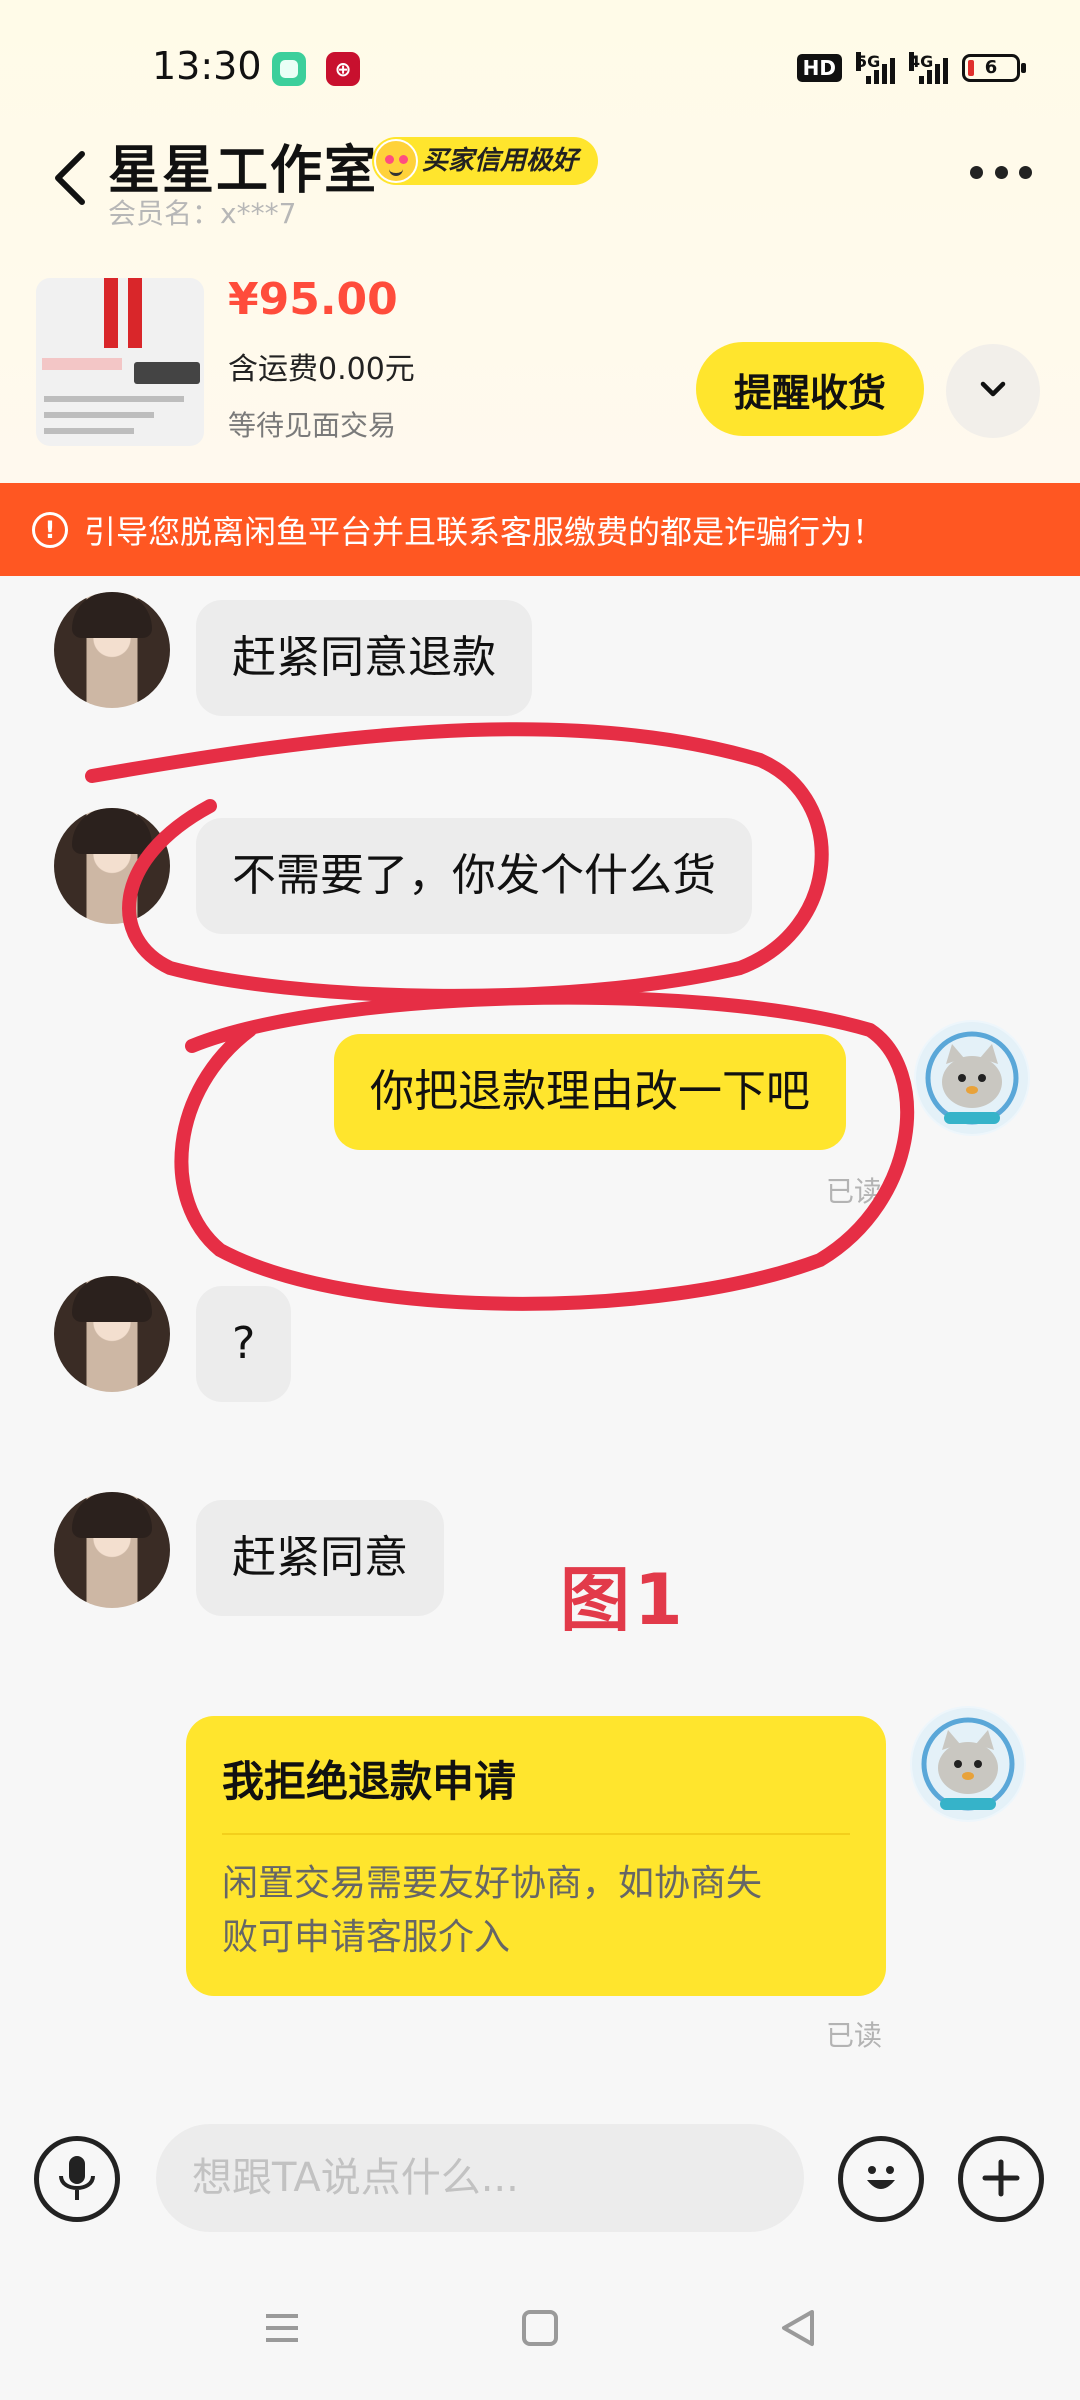  I want to click on warning-icon: !, so click(50, 529).